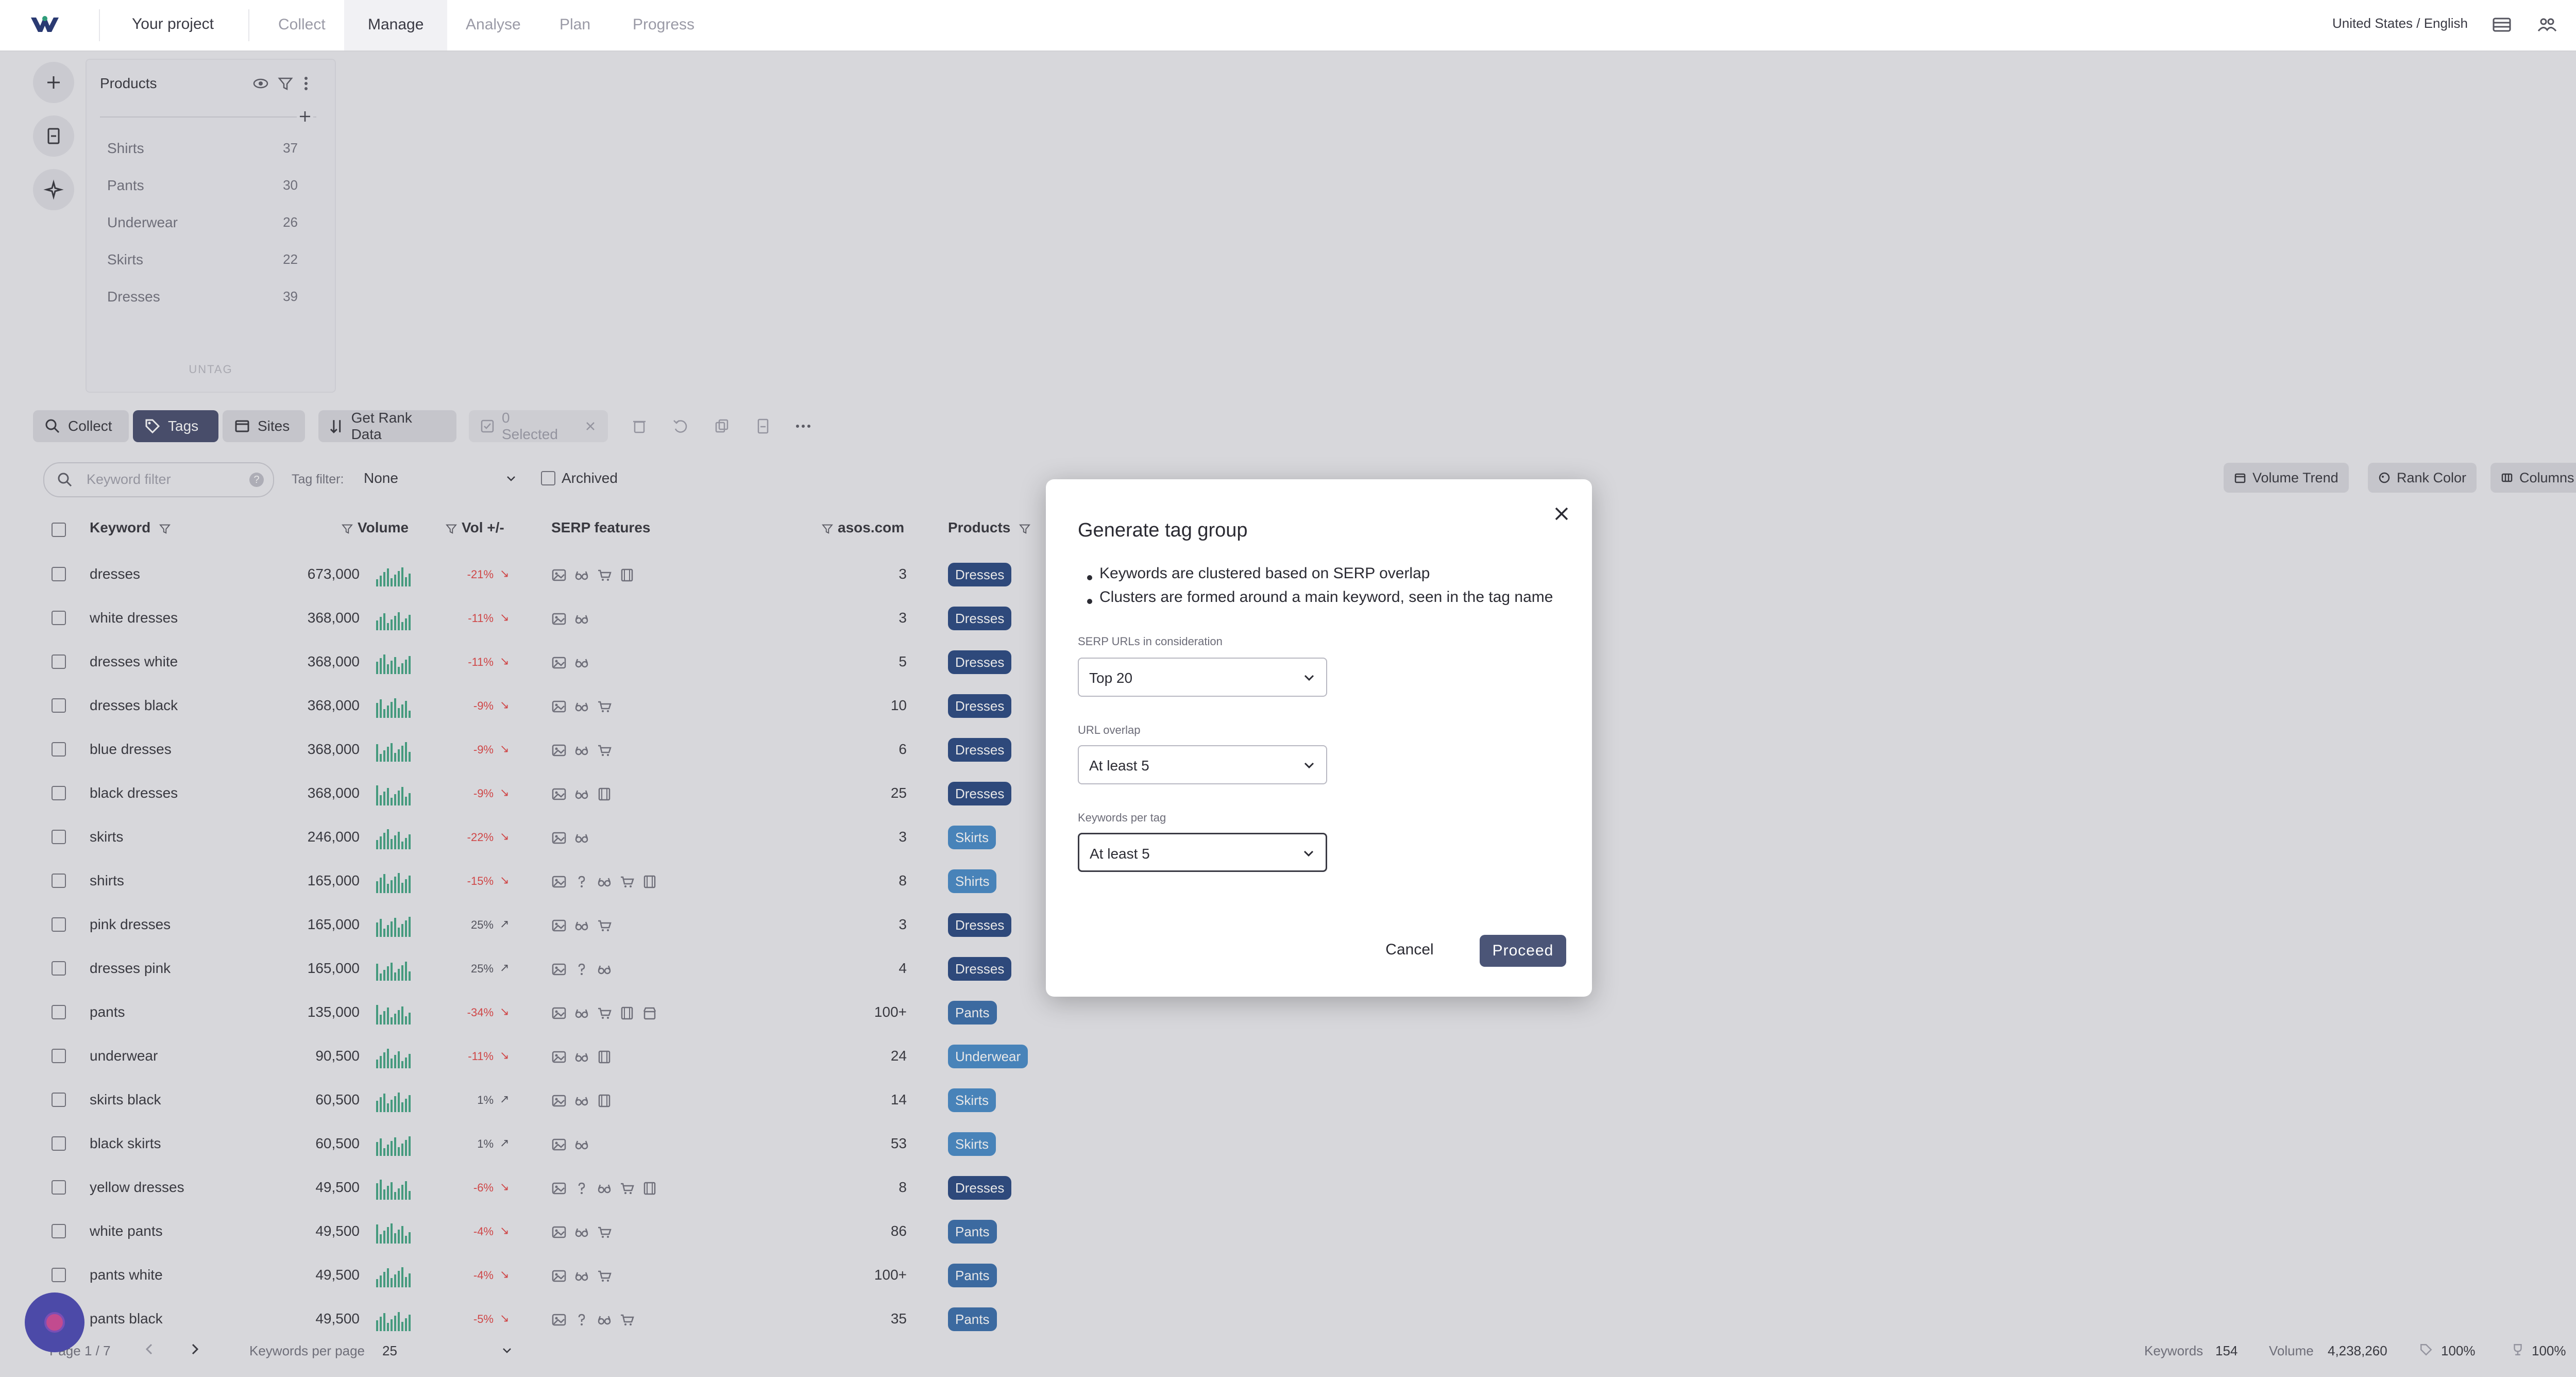  What do you see at coordinates (1111, 678) in the screenshot?
I see `serp-urls-value: Top 20` at bounding box center [1111, 678].